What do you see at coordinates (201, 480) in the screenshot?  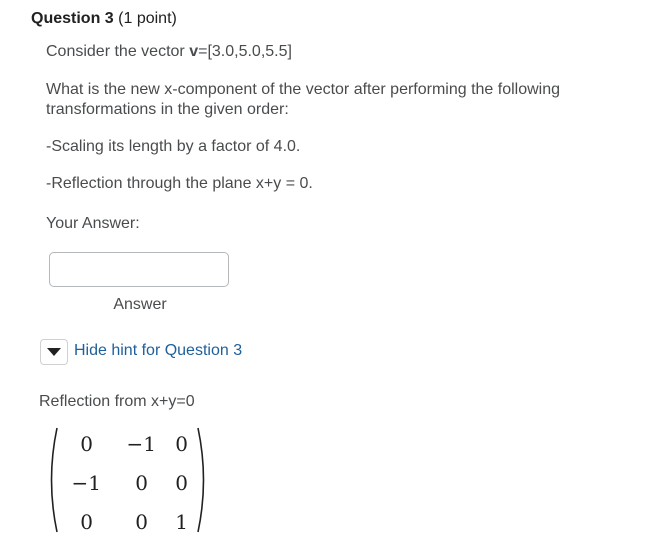 I see `right-paren` at bounding box center [201, 480].